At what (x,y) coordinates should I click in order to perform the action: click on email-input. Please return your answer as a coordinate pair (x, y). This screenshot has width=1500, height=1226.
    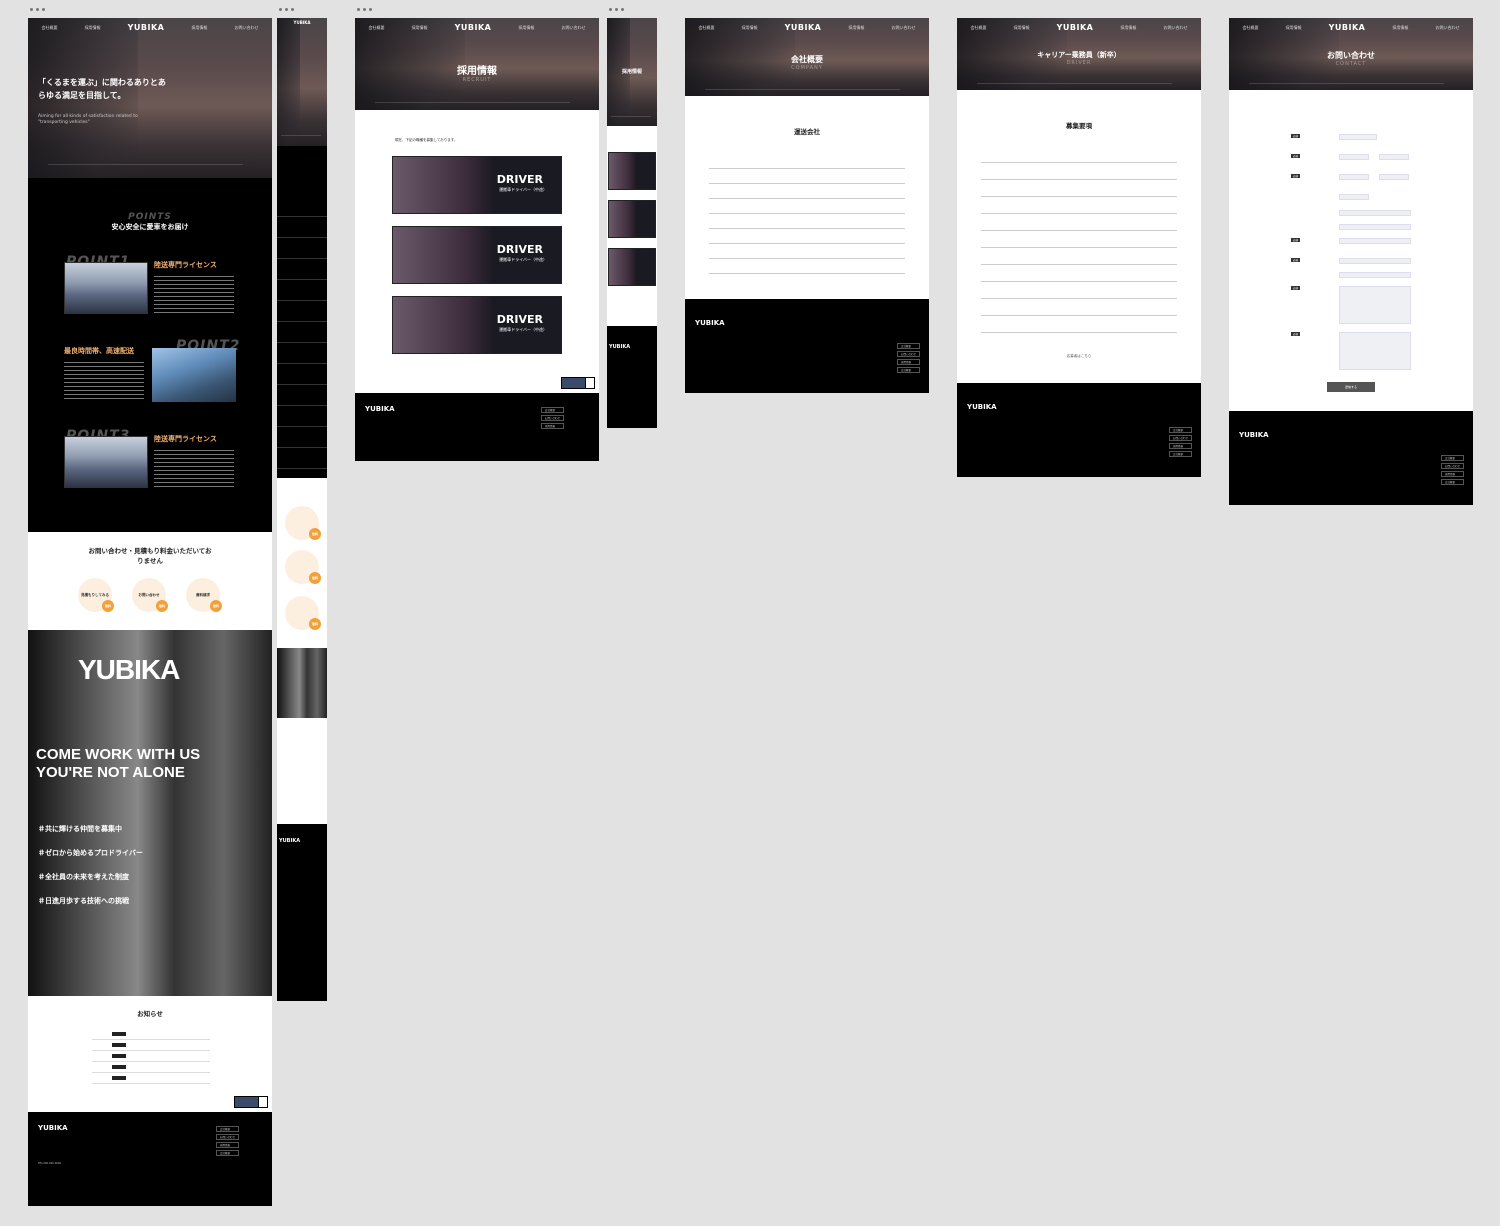
    Looking at the image, I should click on (1375, 261).